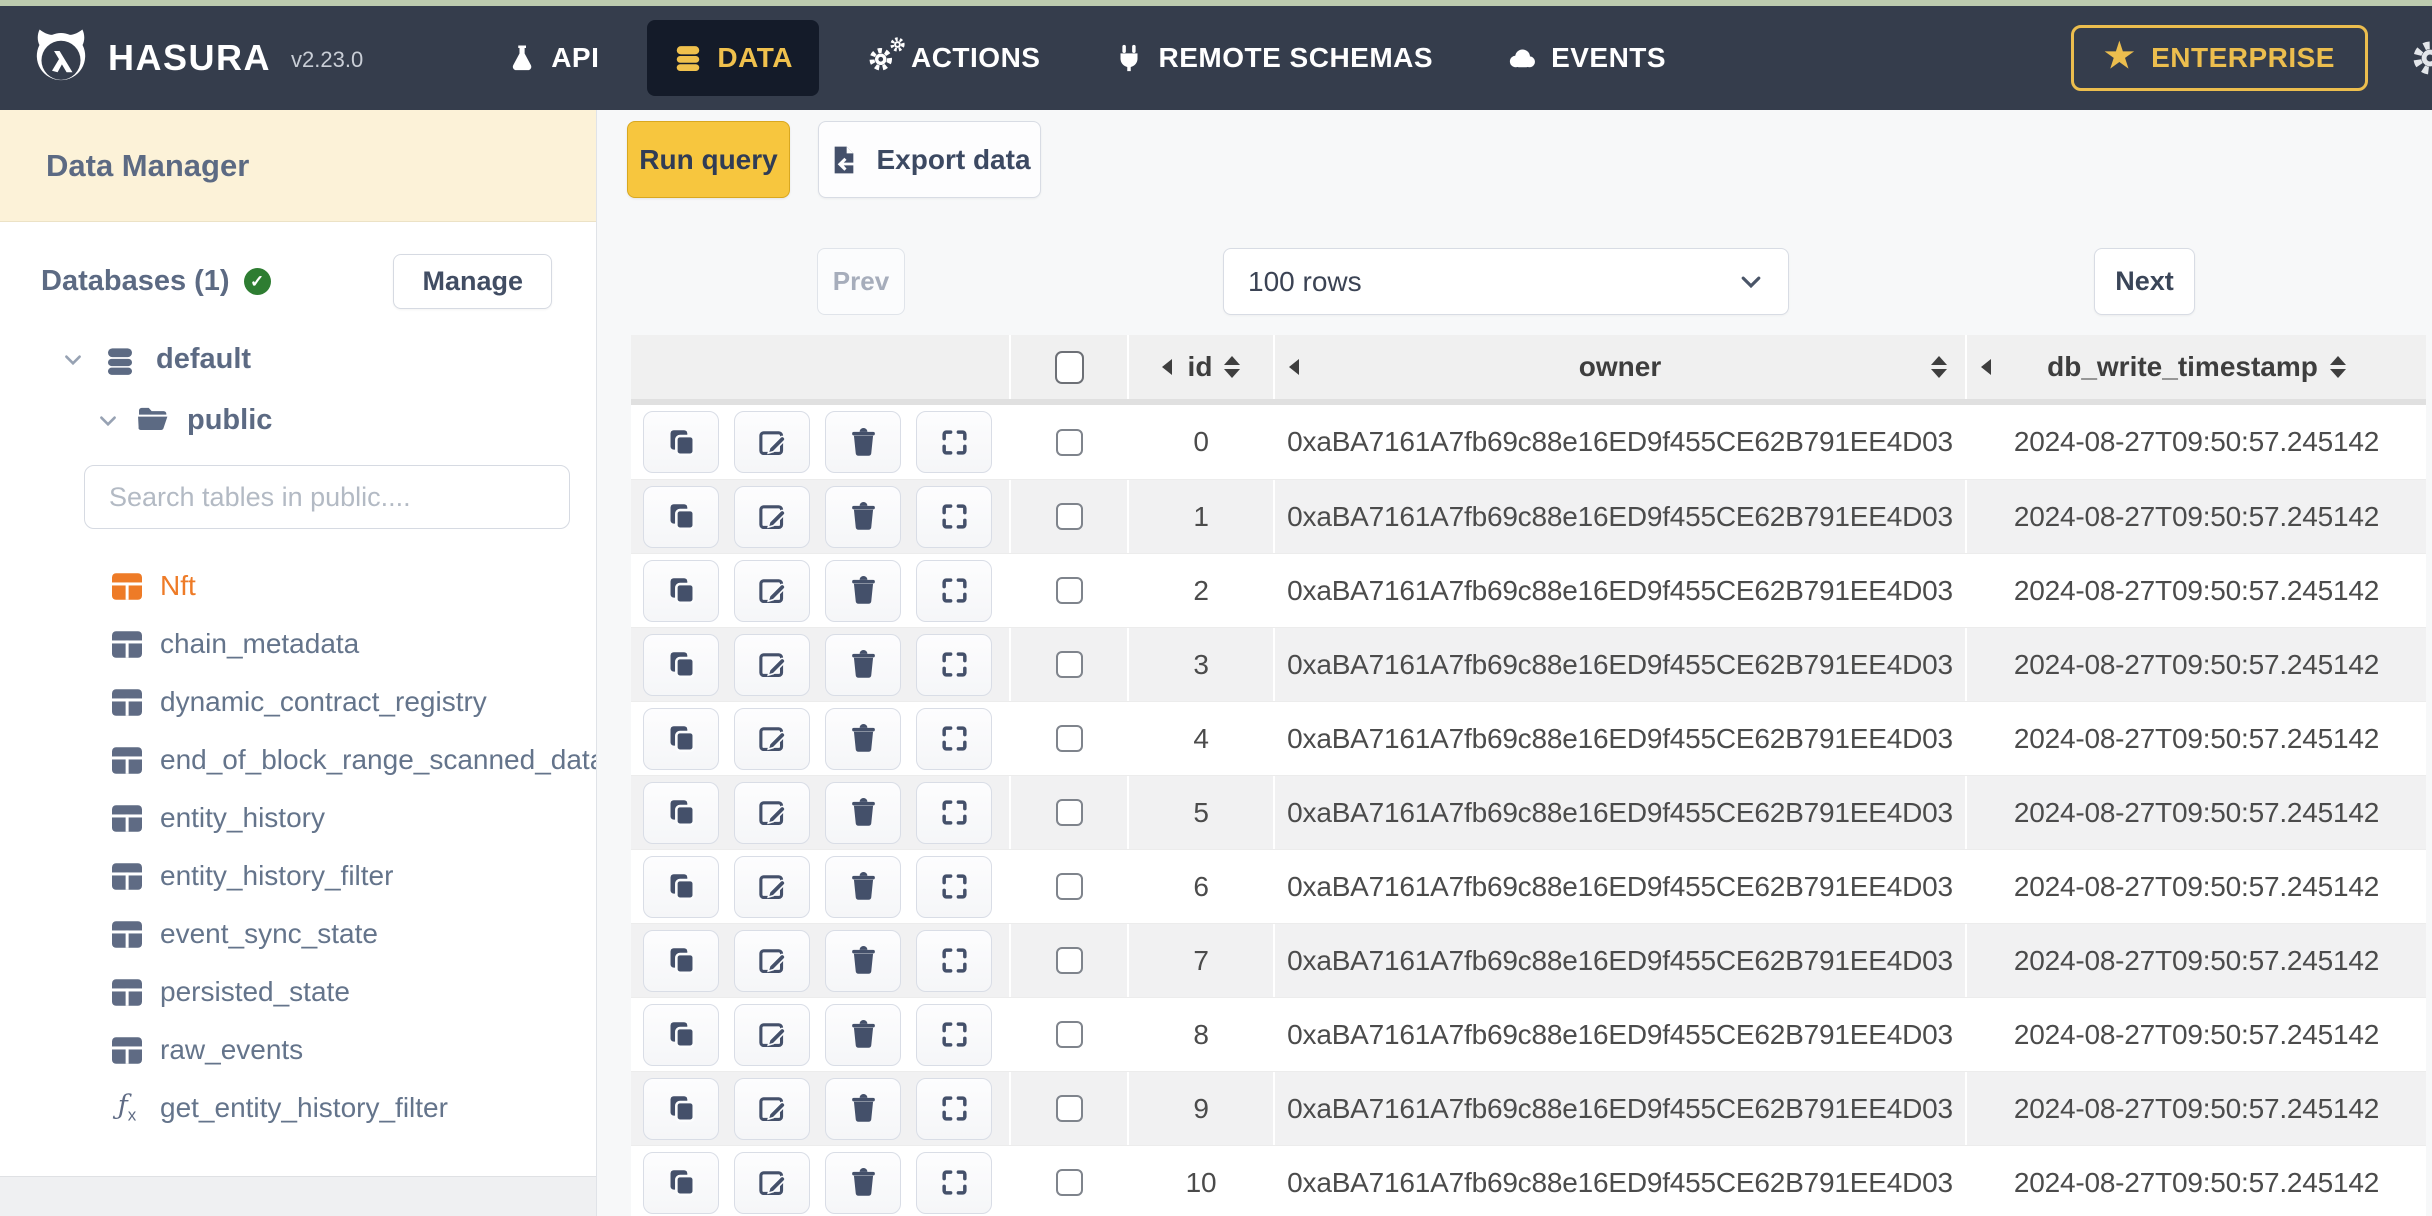 The height and width of the screenshot is (1216, 2432). Describe the element at coordinates (298, 876) in the screenshot. I see `sidebar-table-item: entity_history_filter` at that location.